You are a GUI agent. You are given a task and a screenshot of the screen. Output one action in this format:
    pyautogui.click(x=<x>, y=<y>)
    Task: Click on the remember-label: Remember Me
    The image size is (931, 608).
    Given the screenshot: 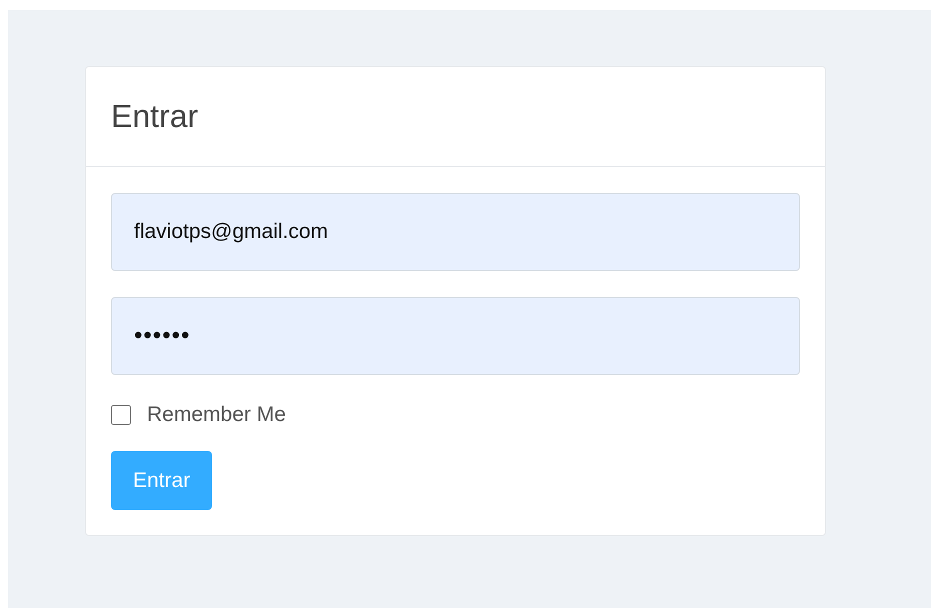 What is the action you would take?
    pyautogui.click(x=216, y=415)
    